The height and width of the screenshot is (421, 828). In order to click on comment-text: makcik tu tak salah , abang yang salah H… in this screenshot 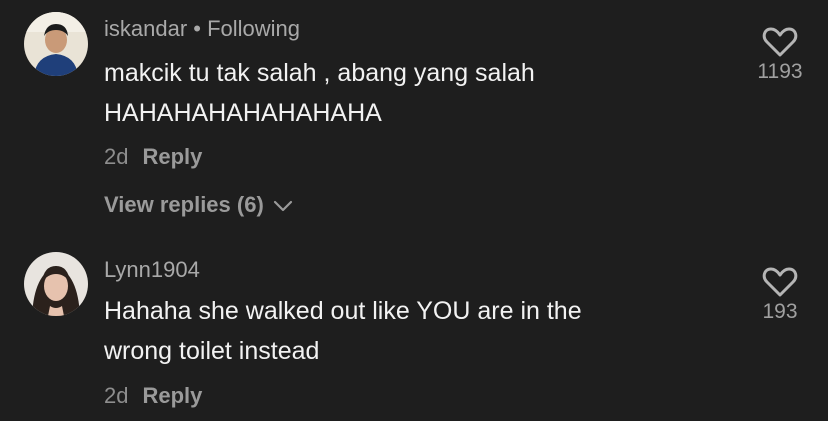, I will do `click(319, 93)`.